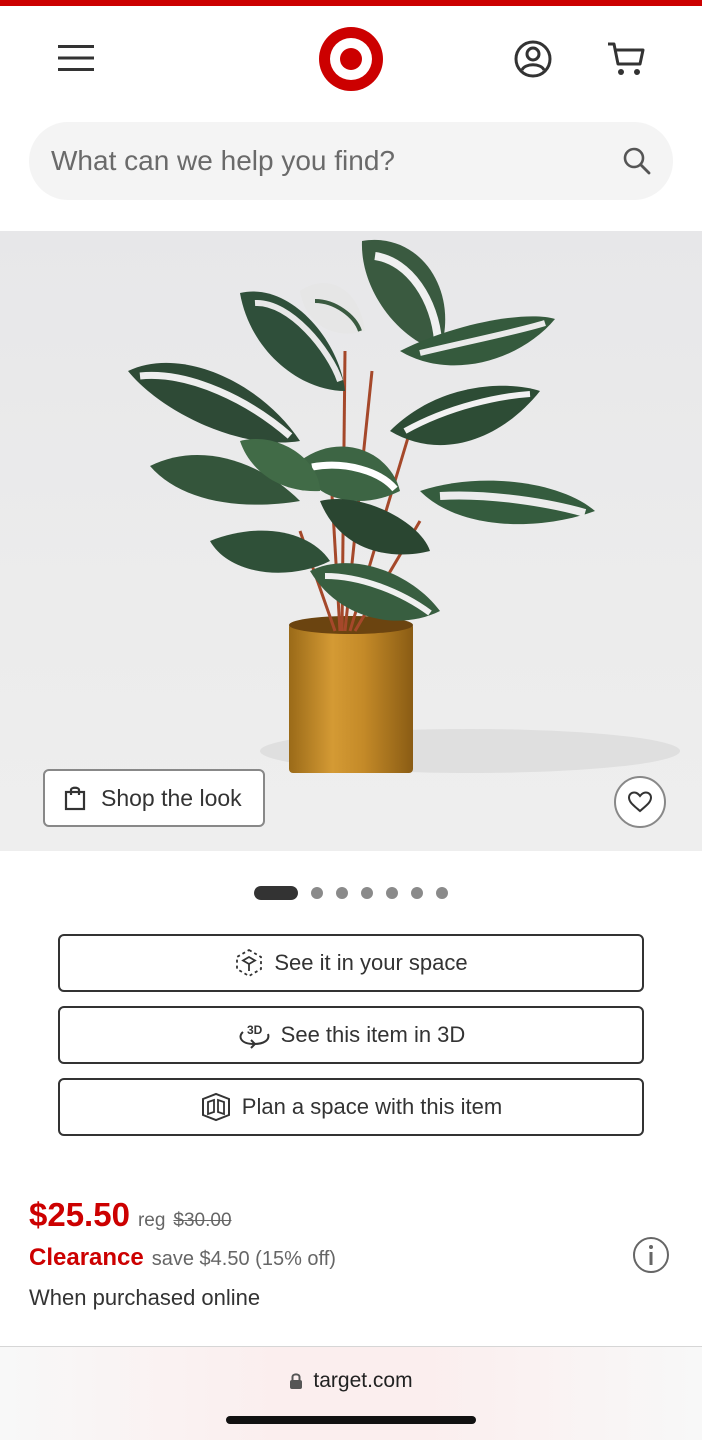 The image size is (702, 1440). Describe the element at coordinates (373, 1034) in the screenshot. I see `see-in-3d-label: See this item in 3D` at that location.